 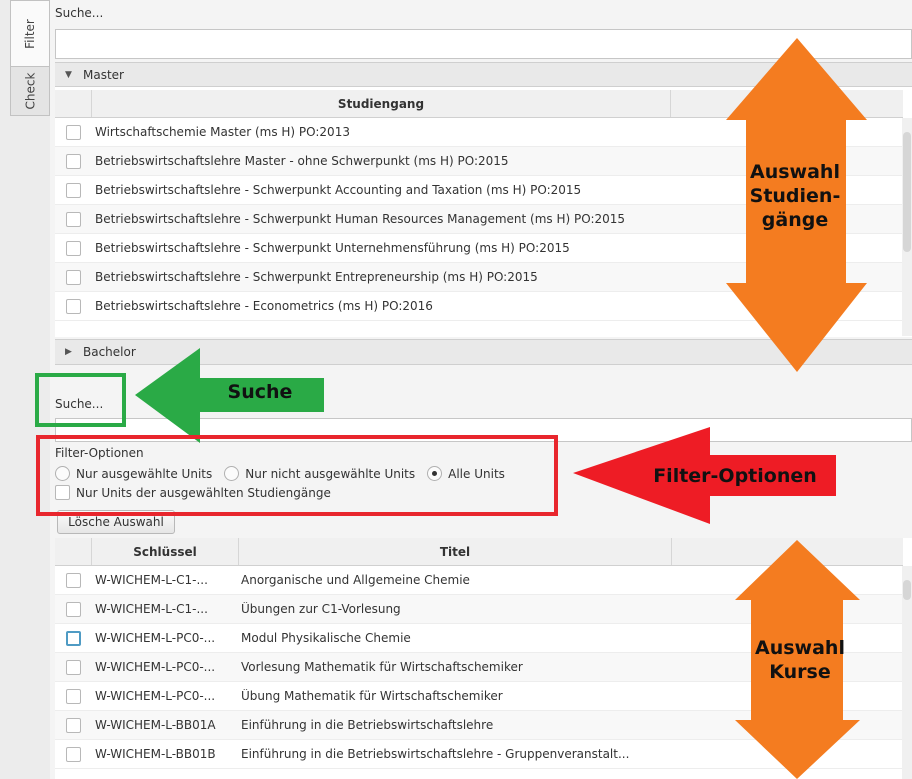 I want to click on annotation-text-suche: Suche, so click(x=260, y=392).